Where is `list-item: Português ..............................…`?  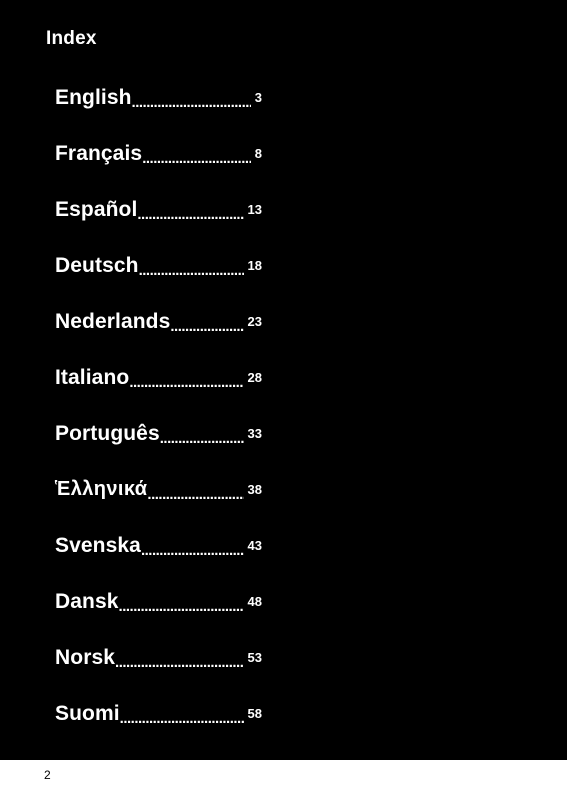 list-item: Português ..............................… is located at coordinates (159, 433).